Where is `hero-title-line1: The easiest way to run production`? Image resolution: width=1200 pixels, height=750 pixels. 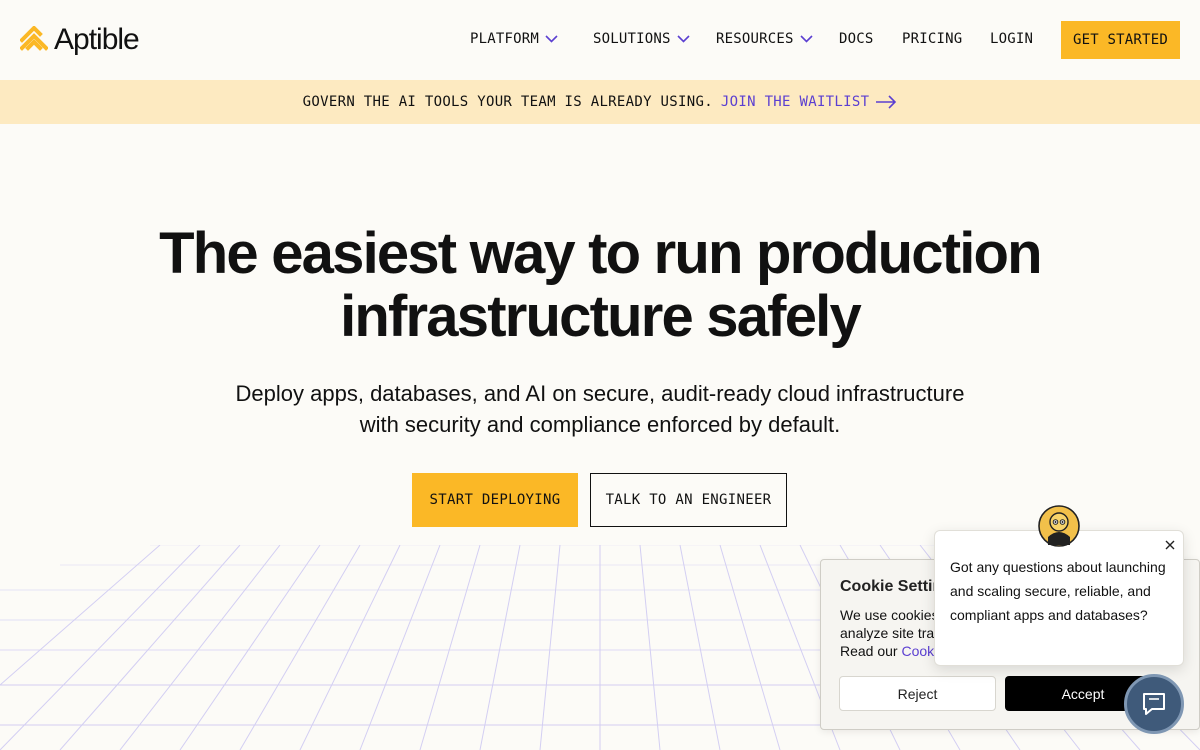 hero-title-line1: The easiest way to run production is located at coordinates (600, 253).